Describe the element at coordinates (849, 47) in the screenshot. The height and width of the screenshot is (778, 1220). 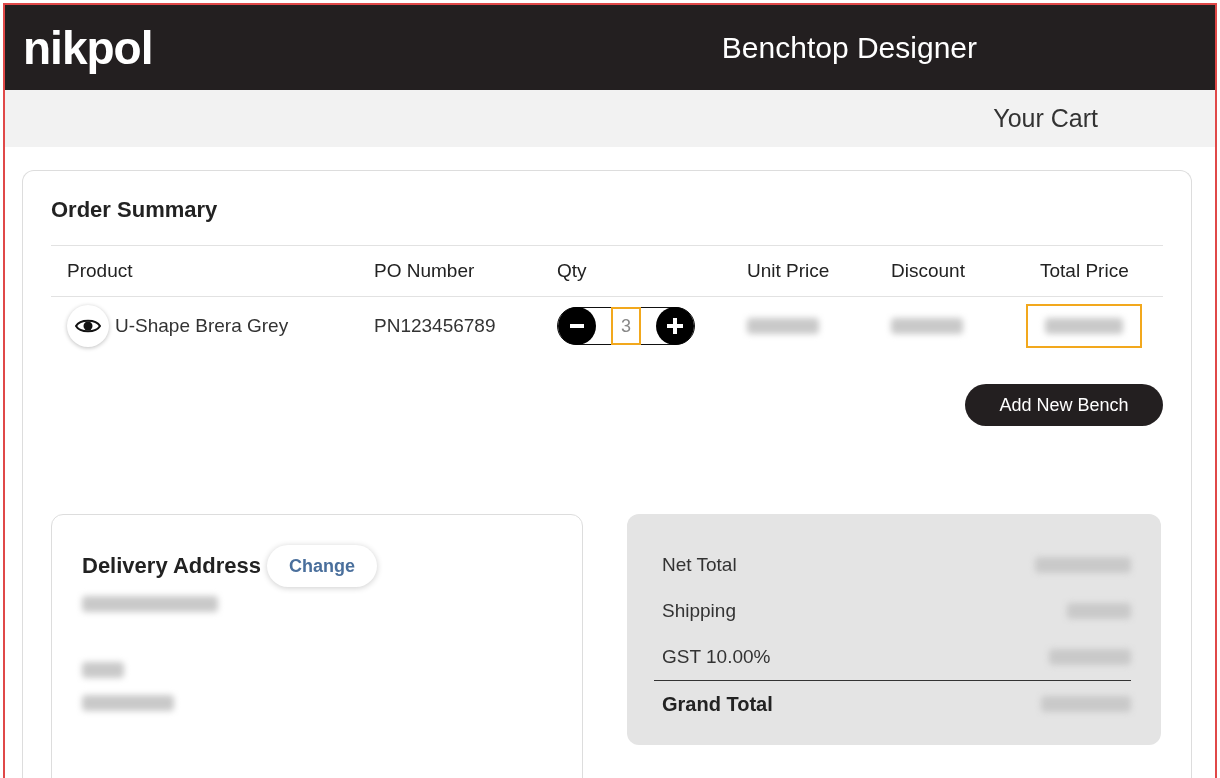
I see `app-title: Benchtop Designer` at that location.